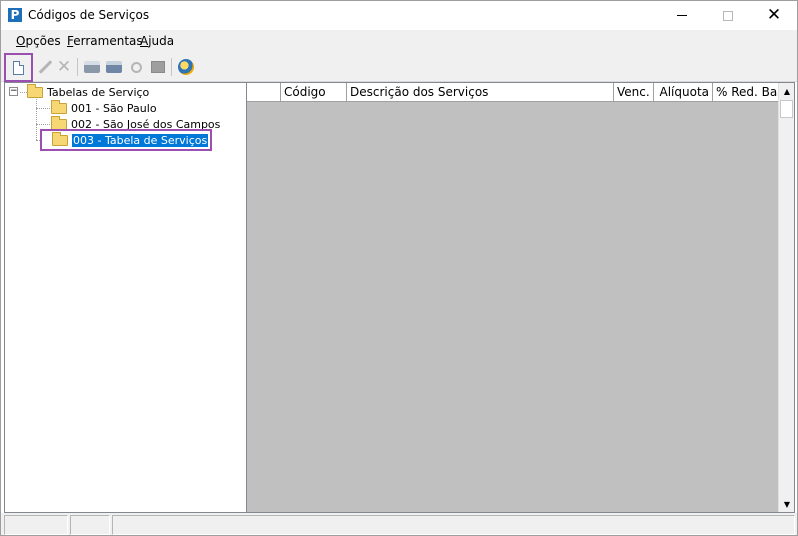  What do you see at coordinates (683, 92) in the screenshot?
I see `column-aliquota: Alíquota` at bounding box center [683, 92].